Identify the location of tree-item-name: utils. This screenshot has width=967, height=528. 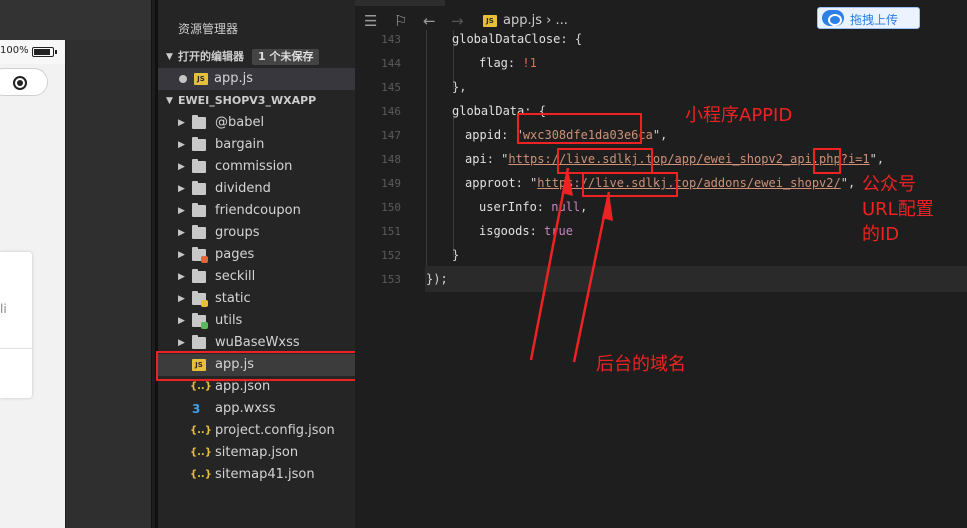
(229, 320).